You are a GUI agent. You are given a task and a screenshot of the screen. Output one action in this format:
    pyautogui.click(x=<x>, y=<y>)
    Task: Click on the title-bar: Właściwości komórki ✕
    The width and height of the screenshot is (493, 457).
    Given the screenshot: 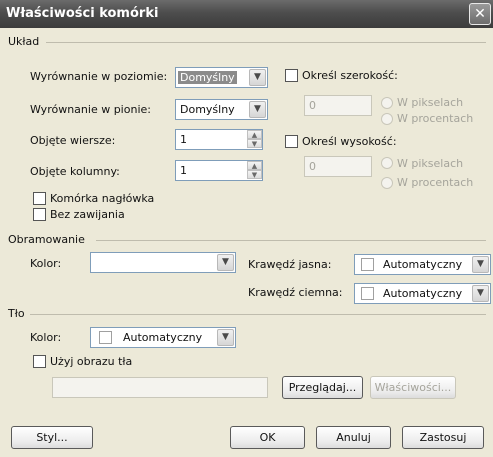 What is the action you would take?
    pyautogui.click(x=246, y=14)
    